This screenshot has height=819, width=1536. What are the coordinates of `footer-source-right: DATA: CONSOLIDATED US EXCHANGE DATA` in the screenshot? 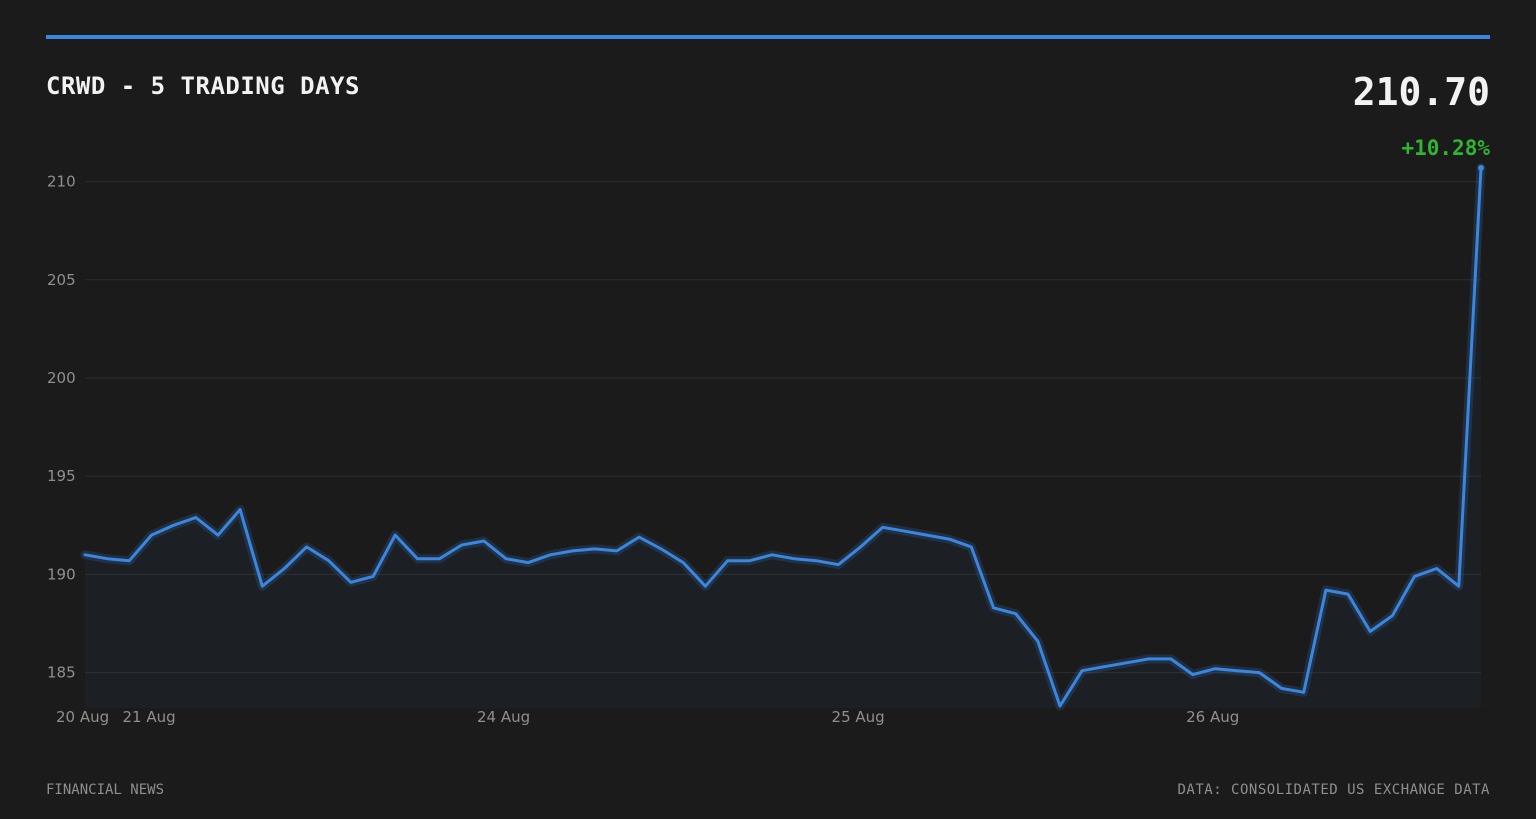 It's located at (1333, 790).